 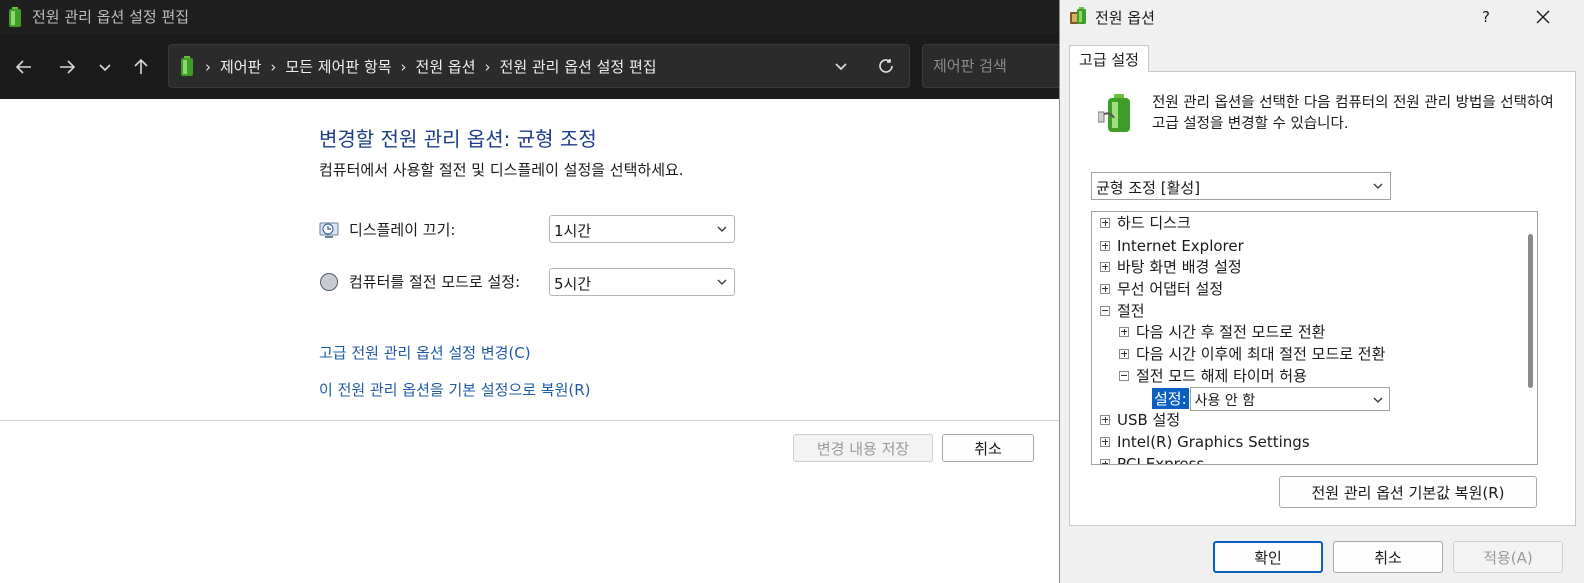 I want to click on back-button, so click(x=24, y=67).